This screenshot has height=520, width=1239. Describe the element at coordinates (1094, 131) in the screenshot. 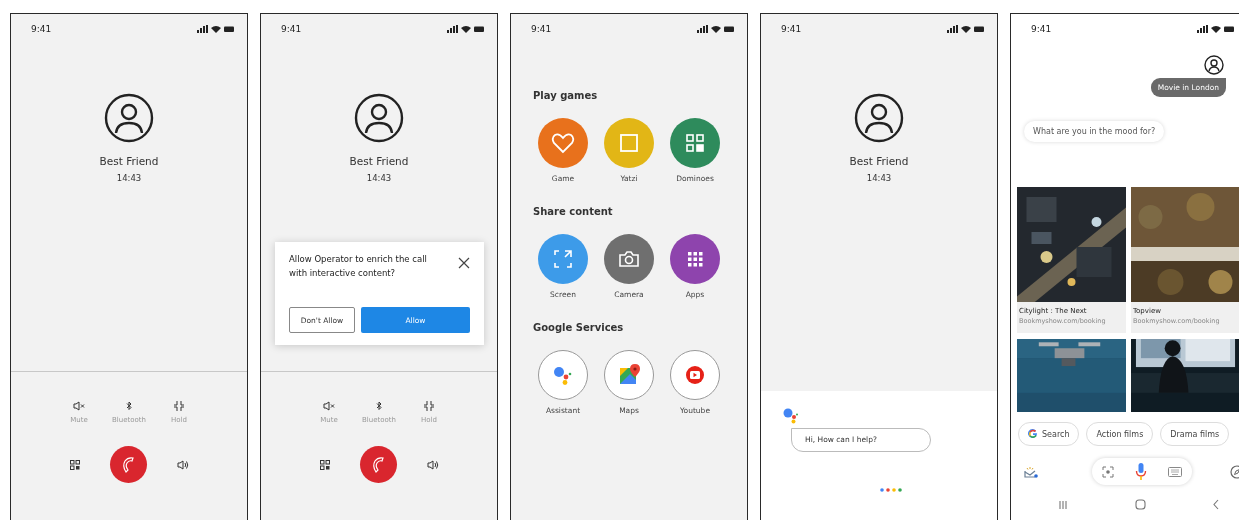

I see `assistant-question: What are you in the mood for?` at that location.